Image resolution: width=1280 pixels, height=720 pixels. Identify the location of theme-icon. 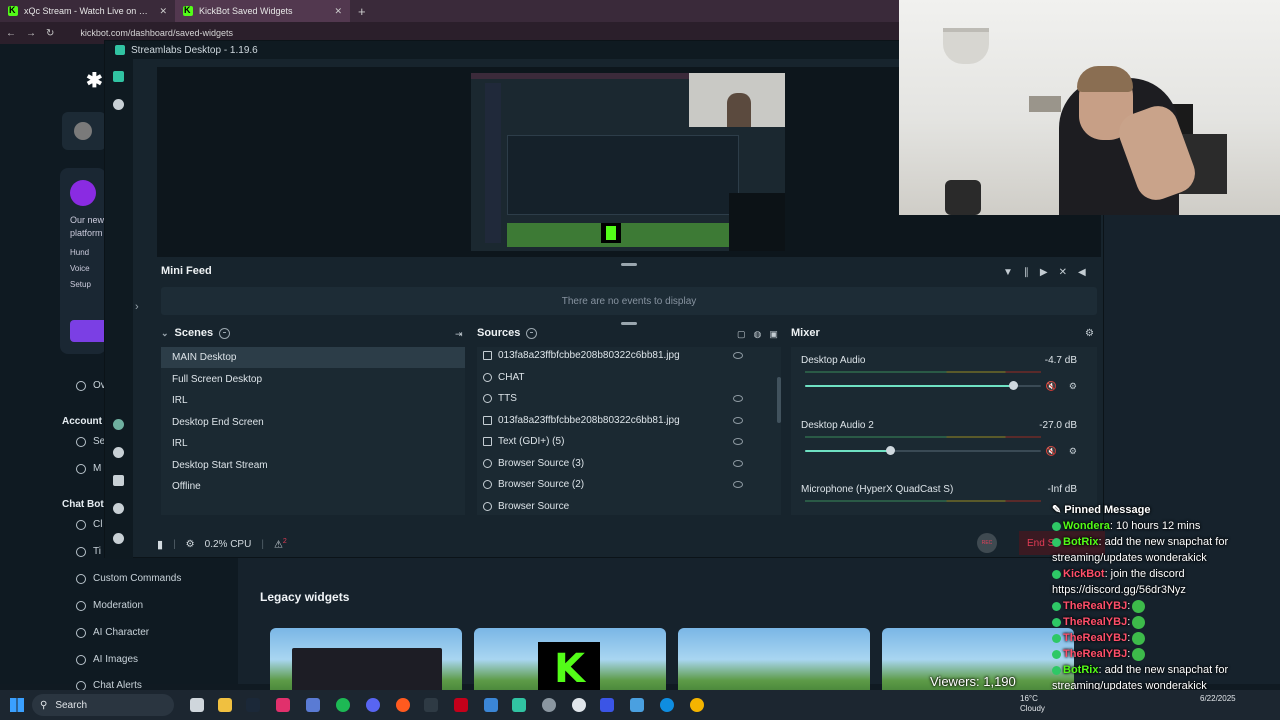
(118, 452).